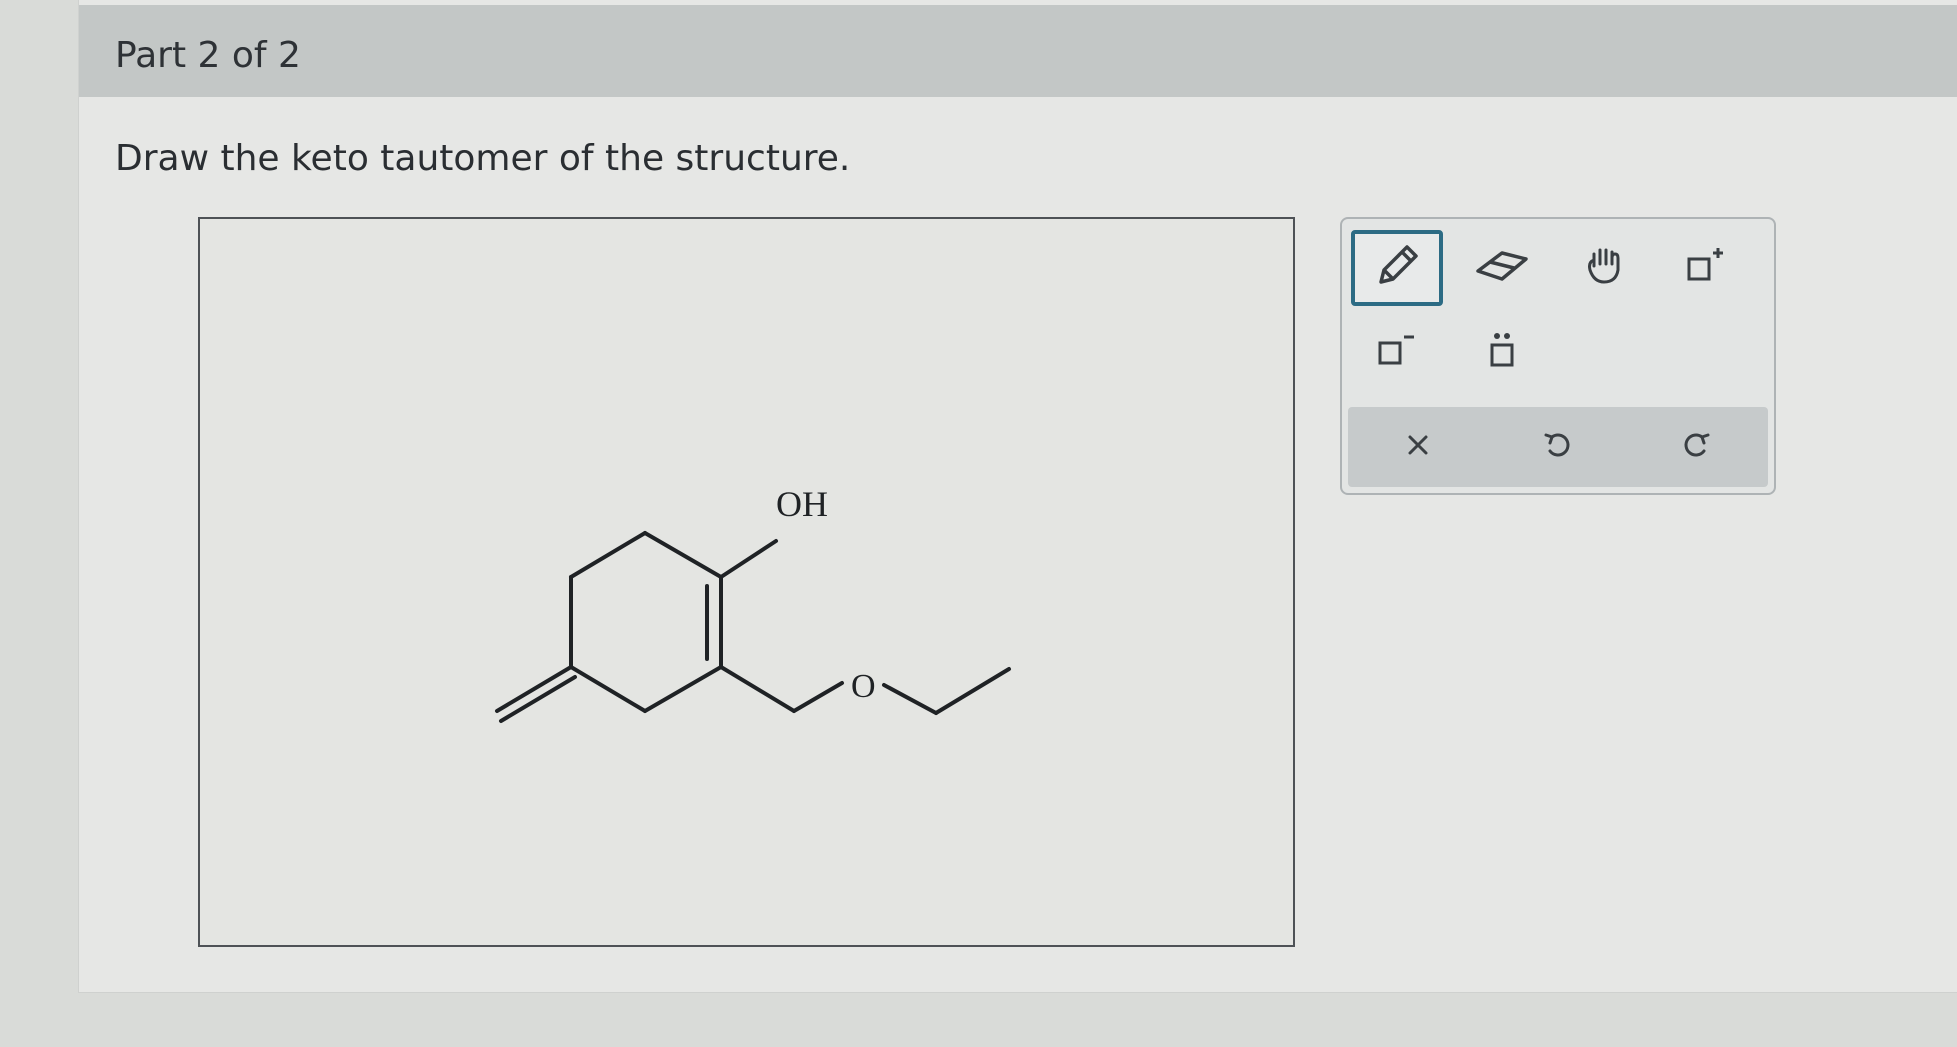 Image resolution: width=1957 pixels, height=1047 pixels. What do you see at coordinates (753, 603) in the screenshot?
I see `molecule-structure: OH O` at bounding box center [753, 603].